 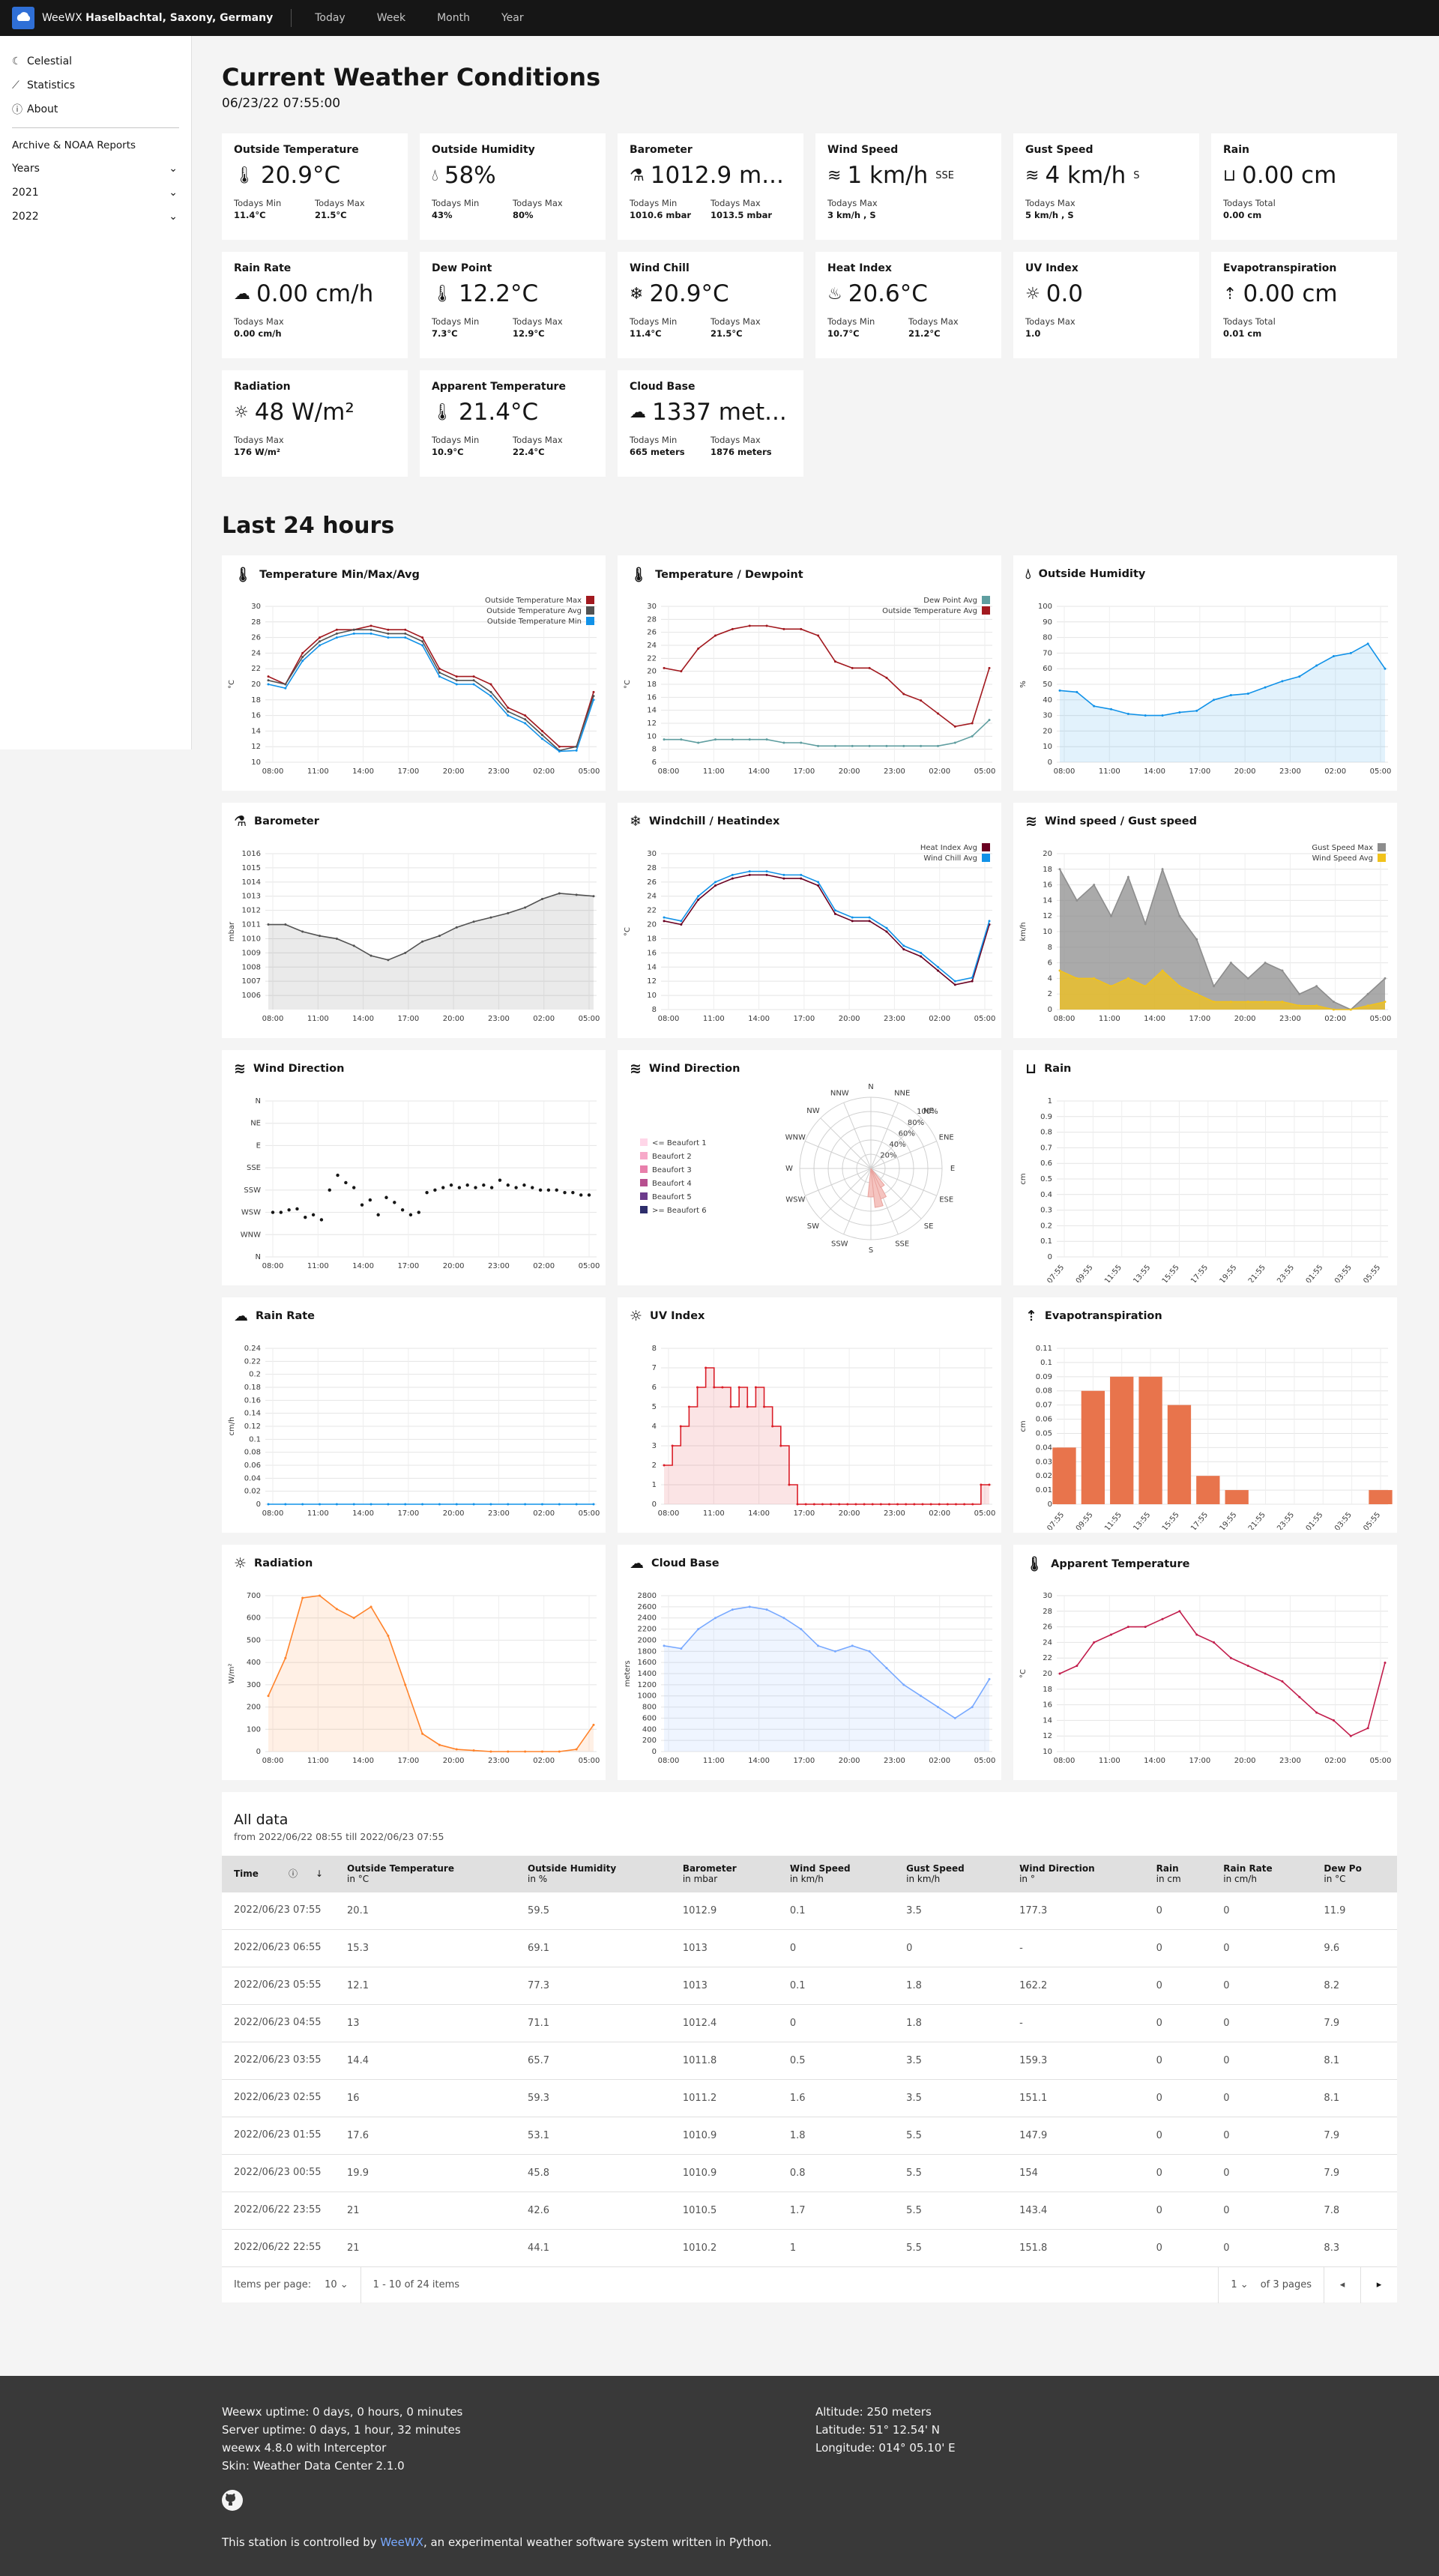 What do you see at coordinates (251, 982) in the screenshot?
I see `y-tick-label: 1007` at bounding box center [251, 982].